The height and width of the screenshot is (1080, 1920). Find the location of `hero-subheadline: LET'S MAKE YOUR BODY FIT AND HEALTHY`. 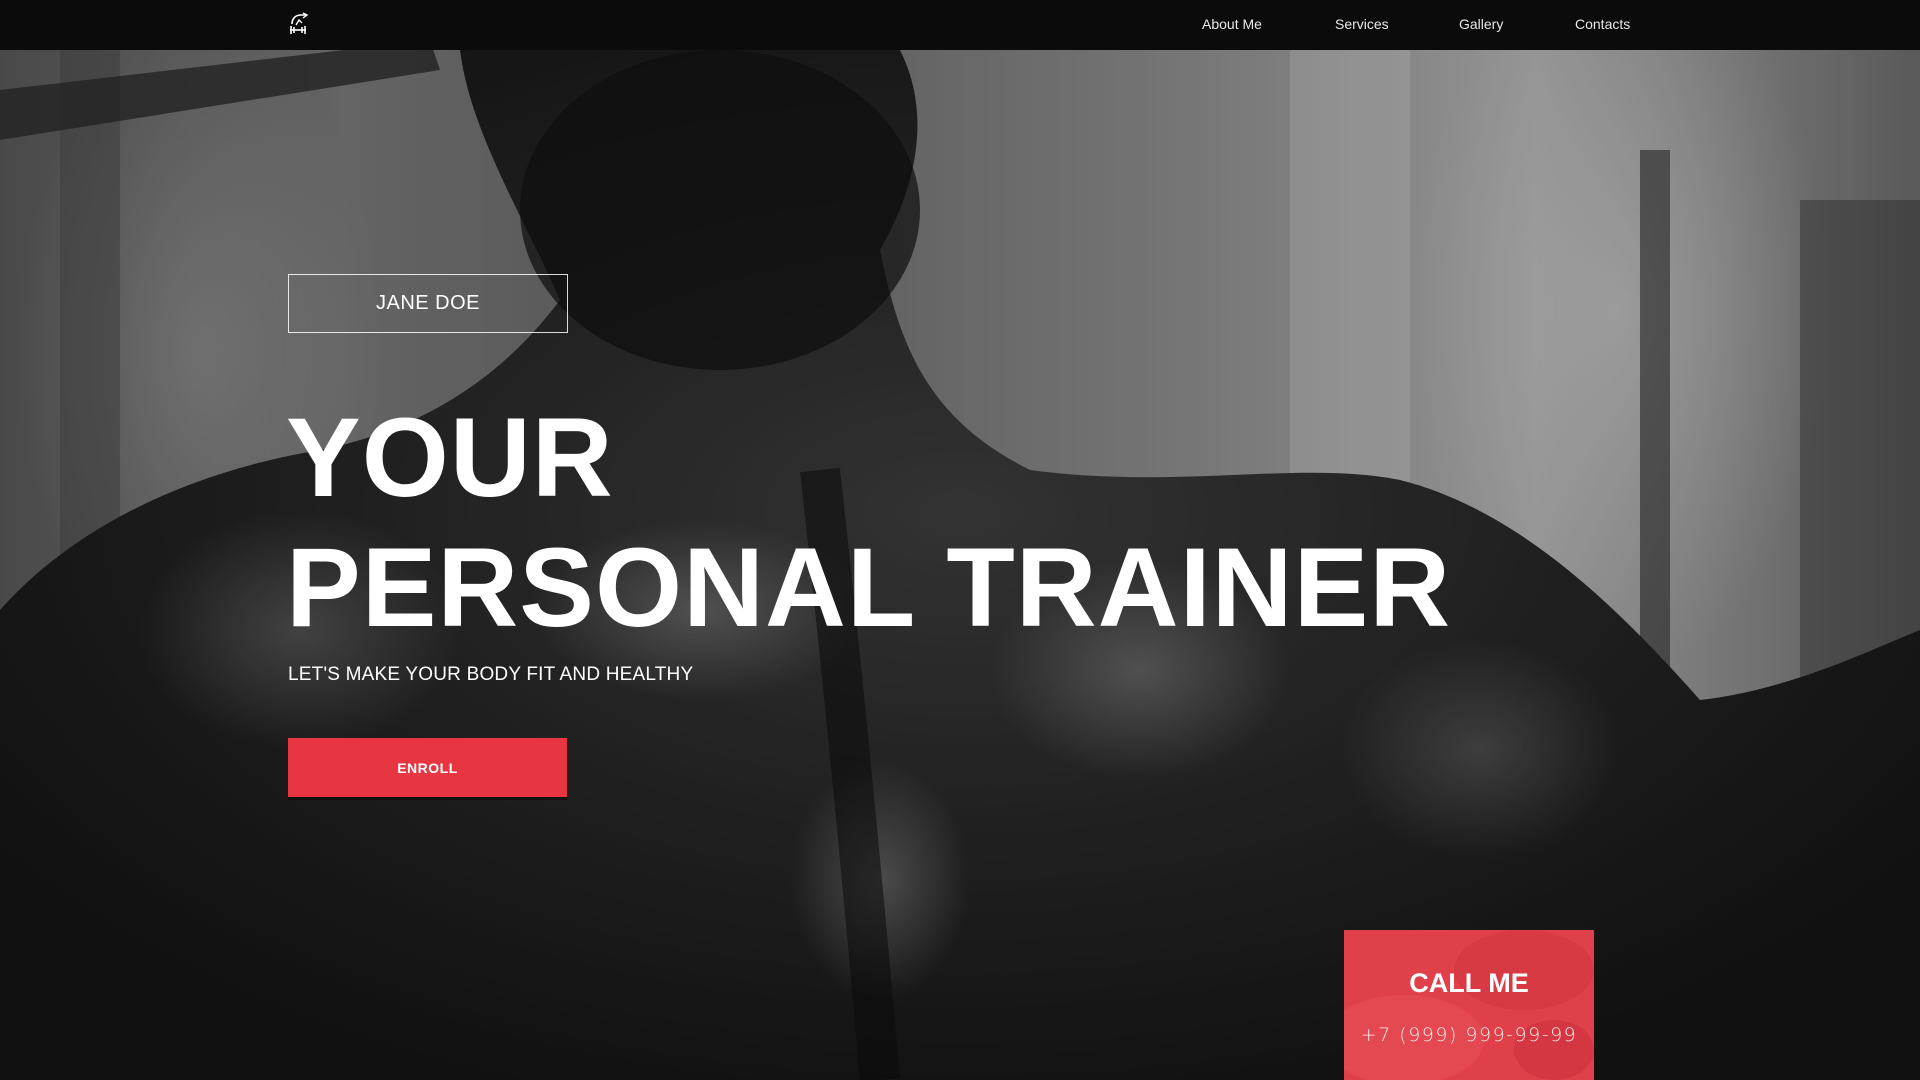

hero-subheadline: LET'S MAKE YOUR BODY FIT AND HEALTHY is located at coordinates (491, 674).